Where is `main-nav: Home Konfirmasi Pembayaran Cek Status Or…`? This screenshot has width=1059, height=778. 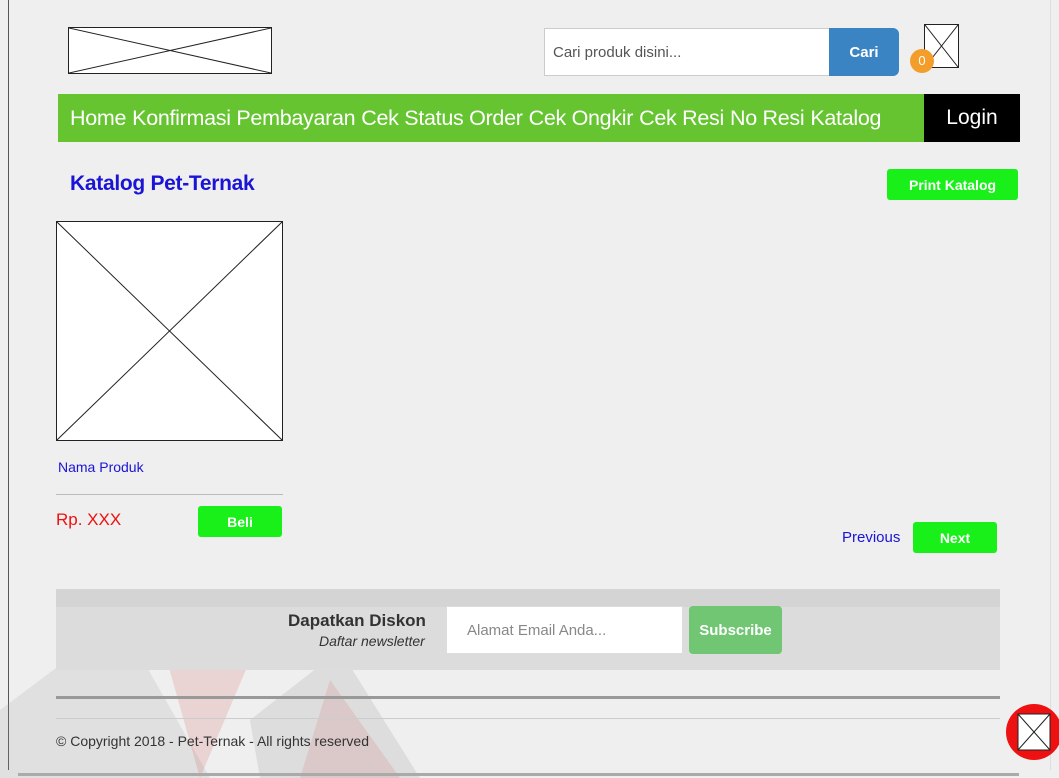
main-nav: Home Konfirmasi Pembayaran Cek Status Or… is located at coordinates (491, 118).